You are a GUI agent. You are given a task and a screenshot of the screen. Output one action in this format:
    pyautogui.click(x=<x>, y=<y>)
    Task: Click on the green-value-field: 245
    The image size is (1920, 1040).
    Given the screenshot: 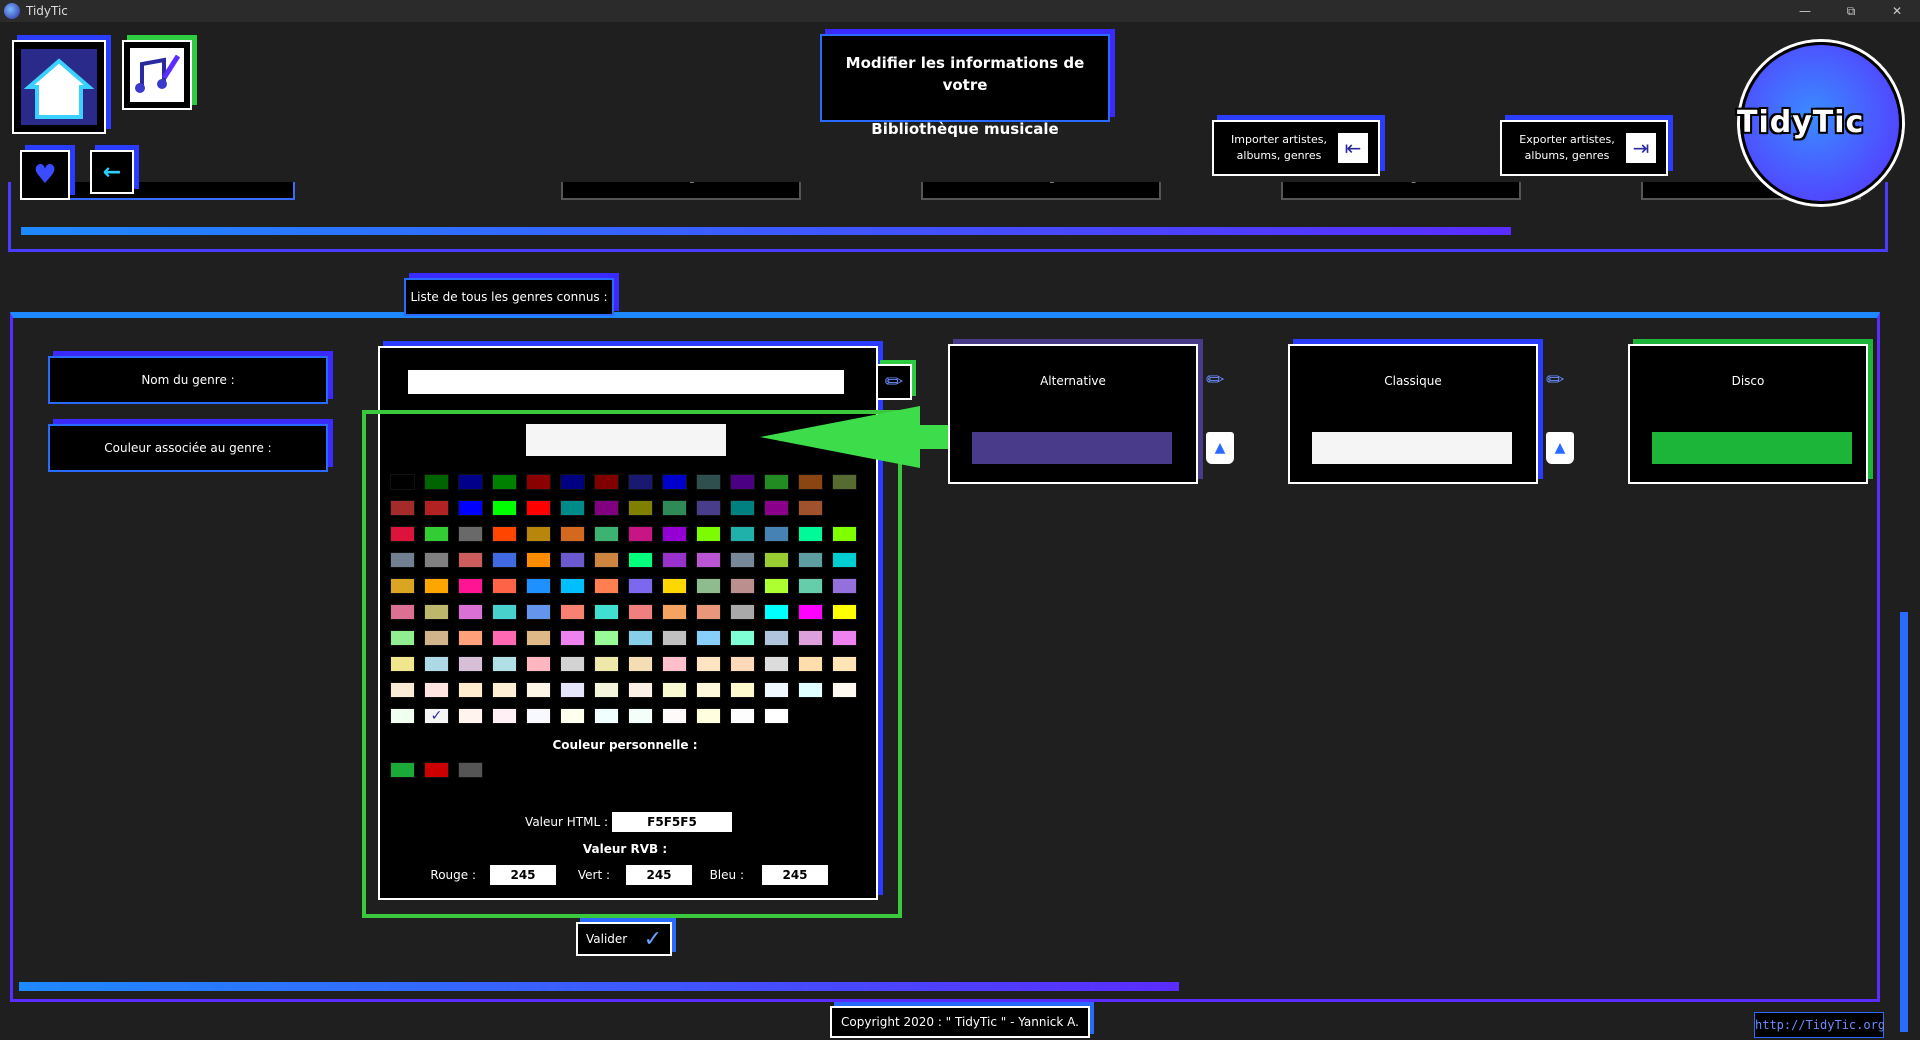 What is the action you would take?
    pyautogui.click(x=659, y=875)
    